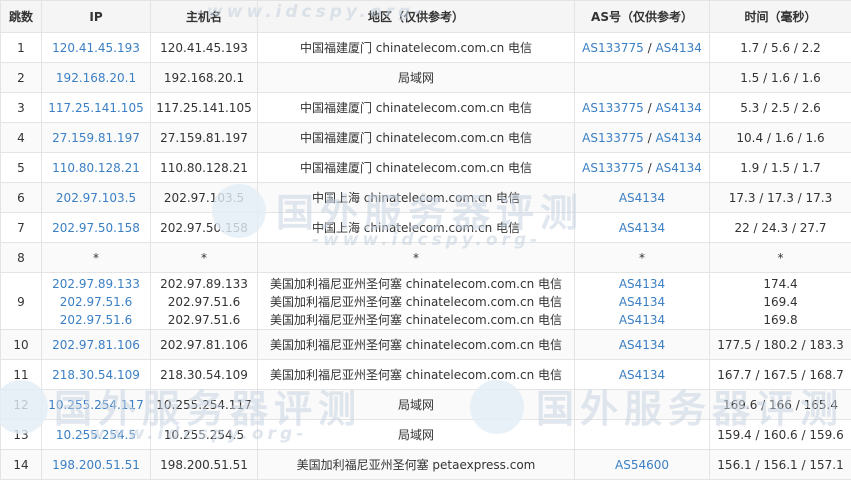  I want to click on ip-cell: 27.159.81.197, so click(96, 137).